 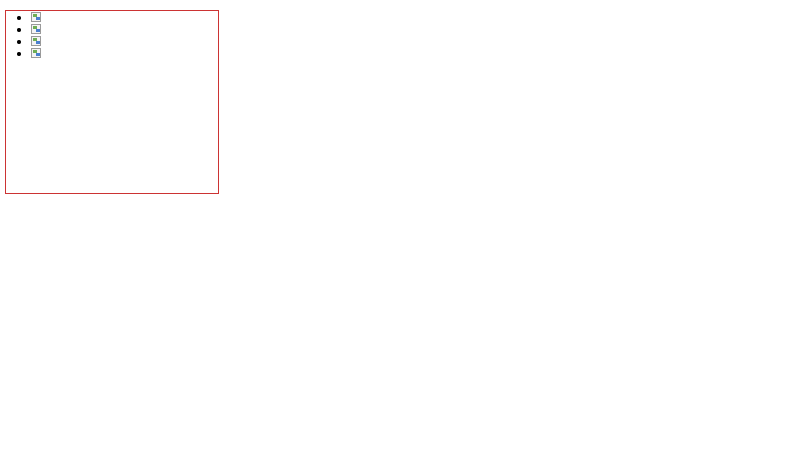 What do you see at coordinates (112, 102) in the screenshot?
I see `image-list-frame` at bounding box center [112, 102].